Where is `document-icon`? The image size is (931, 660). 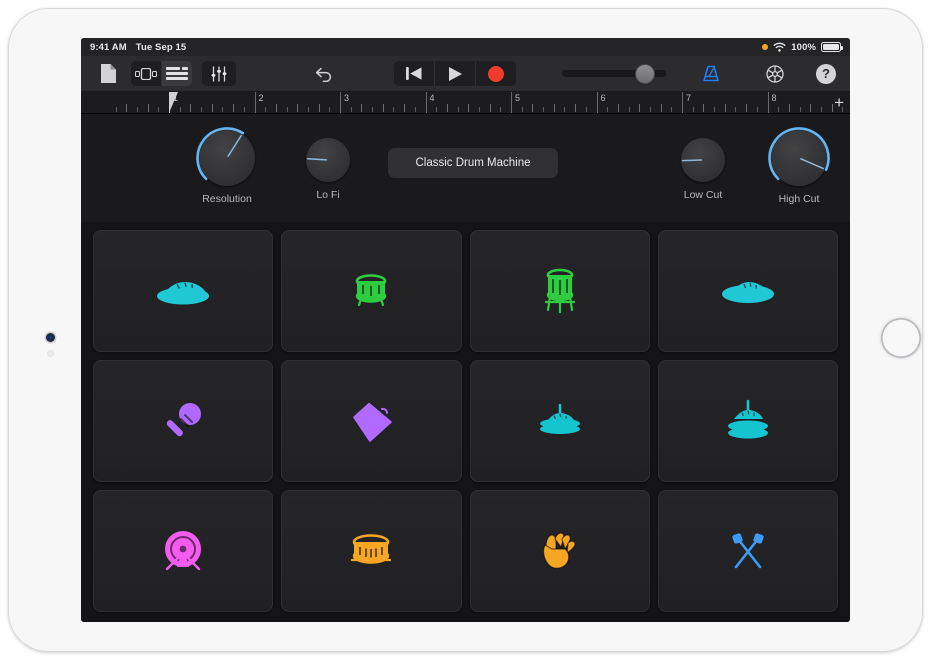 document-icon is located at coordinates (108, 73).